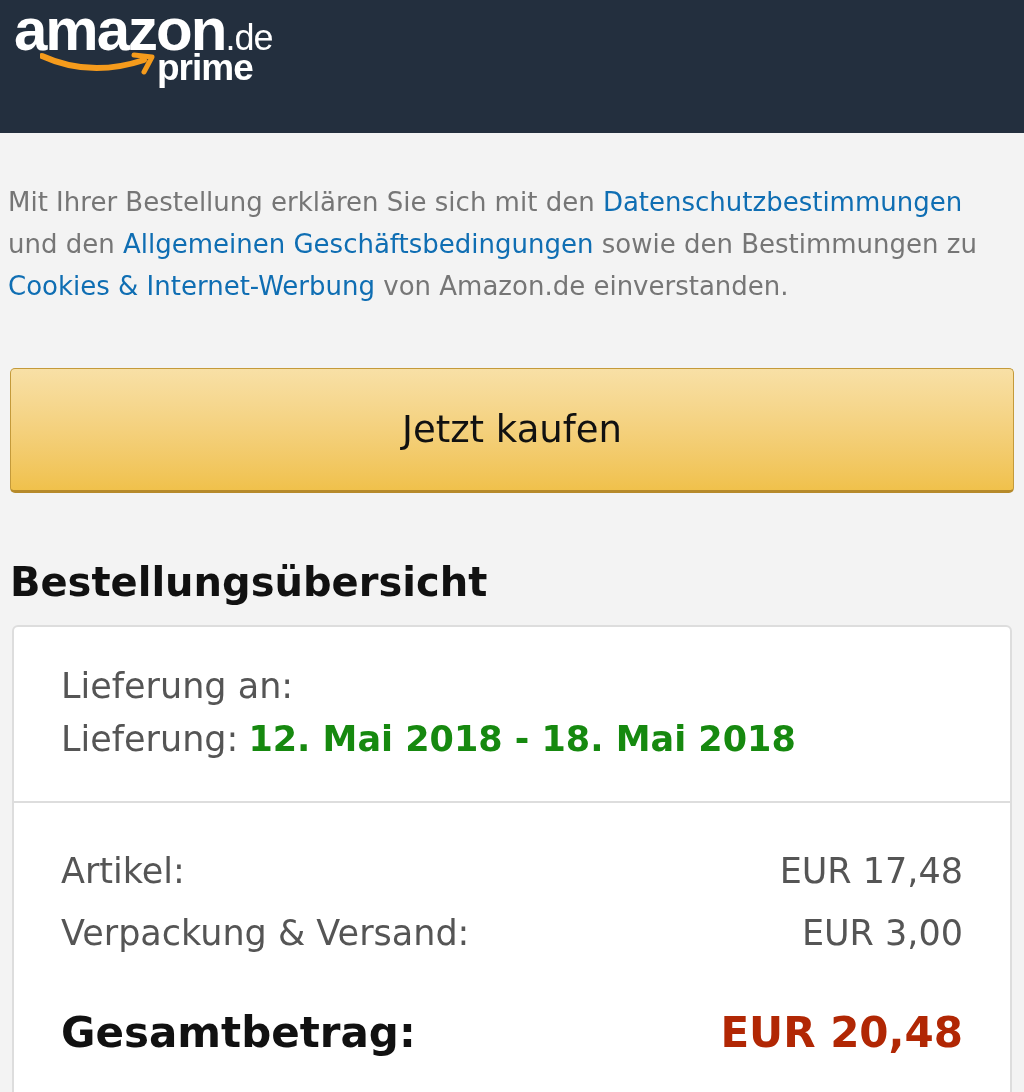 This screenshot has width=1024, height=1092. What do you see at coordinates (249, 582) in the screenshot?
I see `order-summary-heading: Bestellungsübersicht` at bounding box center [249, 582].